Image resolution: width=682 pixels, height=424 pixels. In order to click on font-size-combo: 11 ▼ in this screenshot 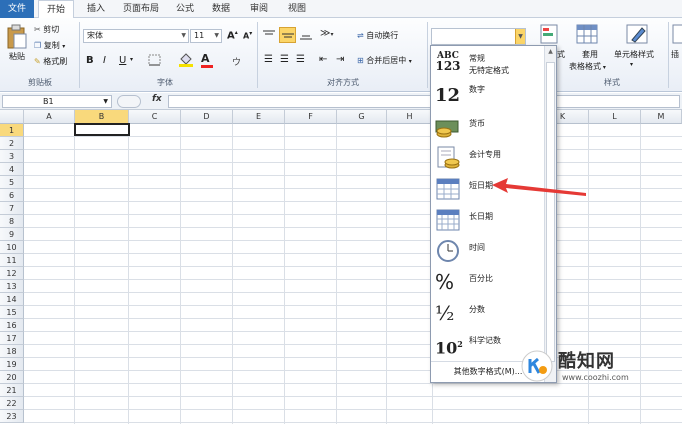, I will do `click(206, 36)`.